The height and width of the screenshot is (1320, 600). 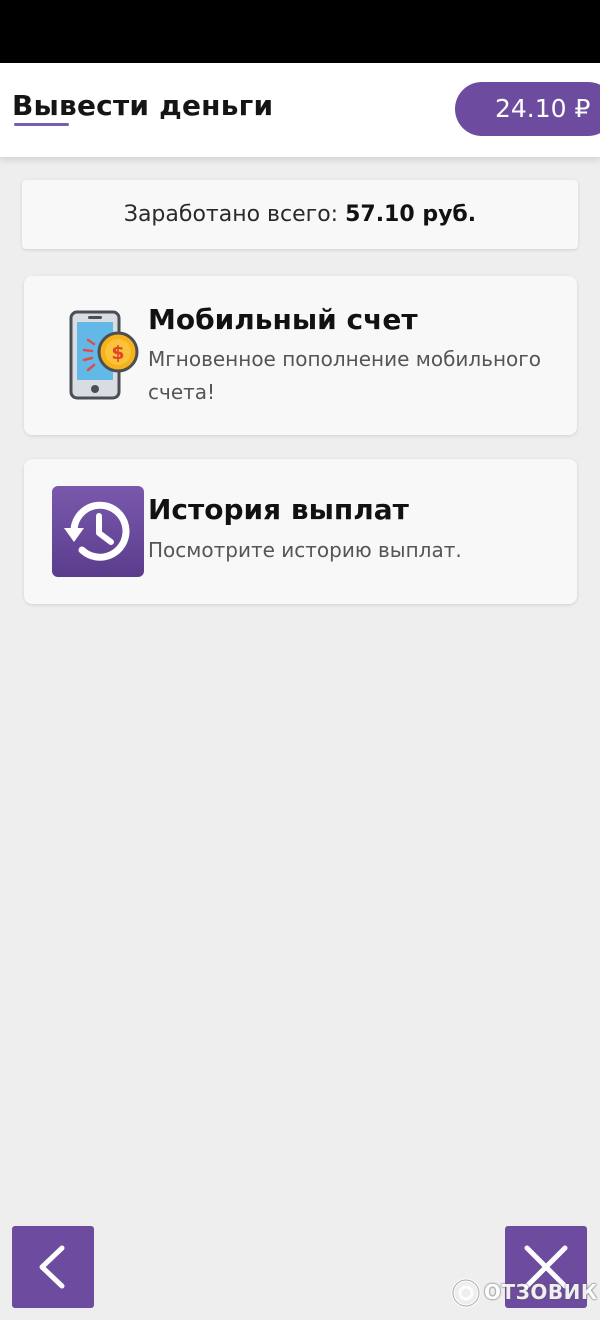 I want to click on watermark: ОТЗОВИК, so click(x=523, y=1293).